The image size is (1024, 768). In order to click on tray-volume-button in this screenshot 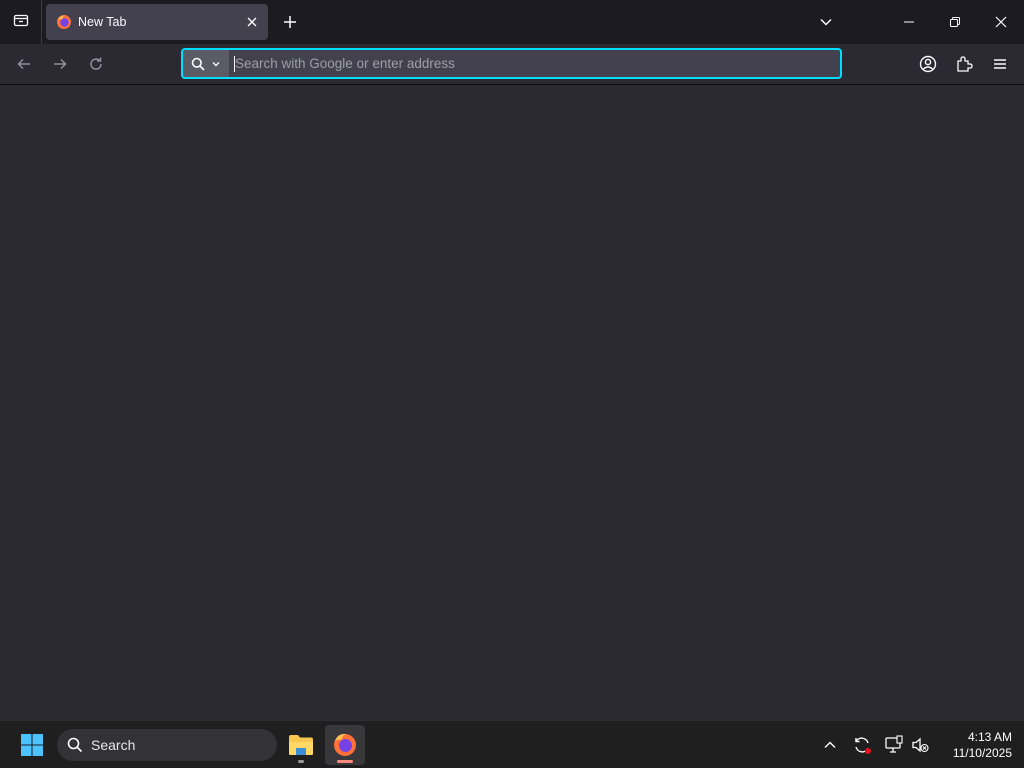, I will do `click(920, 745)`.